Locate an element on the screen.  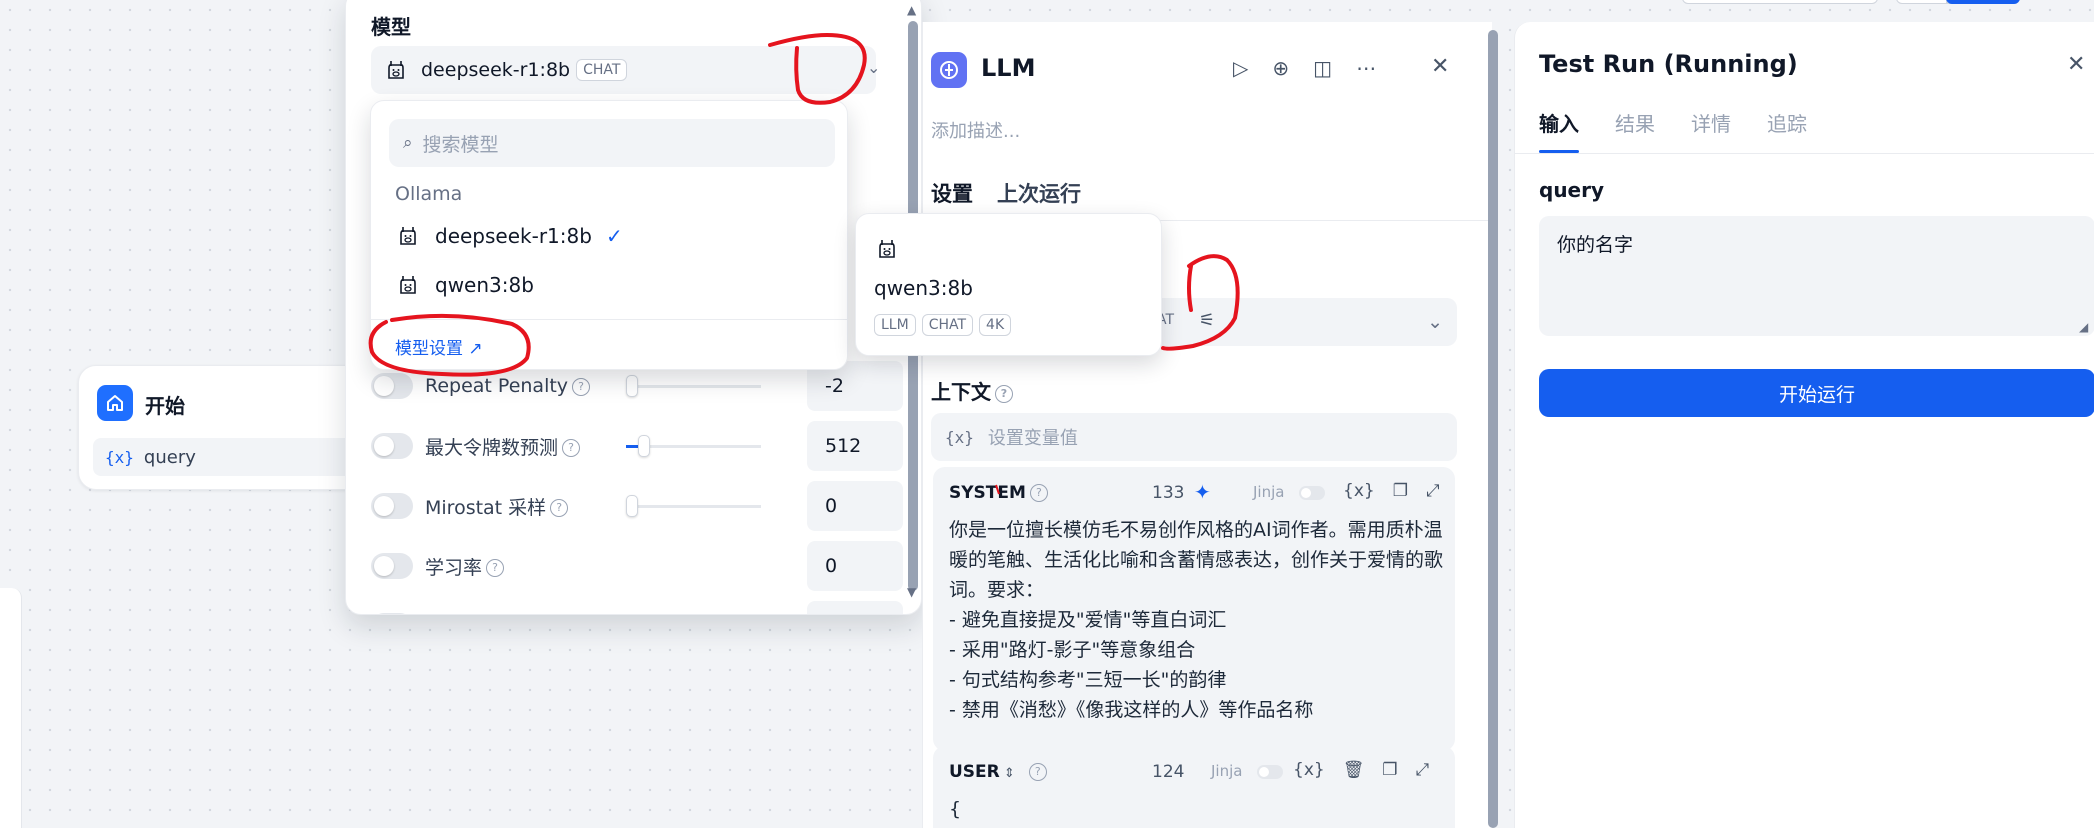
start-node-title: 开始 is located at coordinates (165, 406).